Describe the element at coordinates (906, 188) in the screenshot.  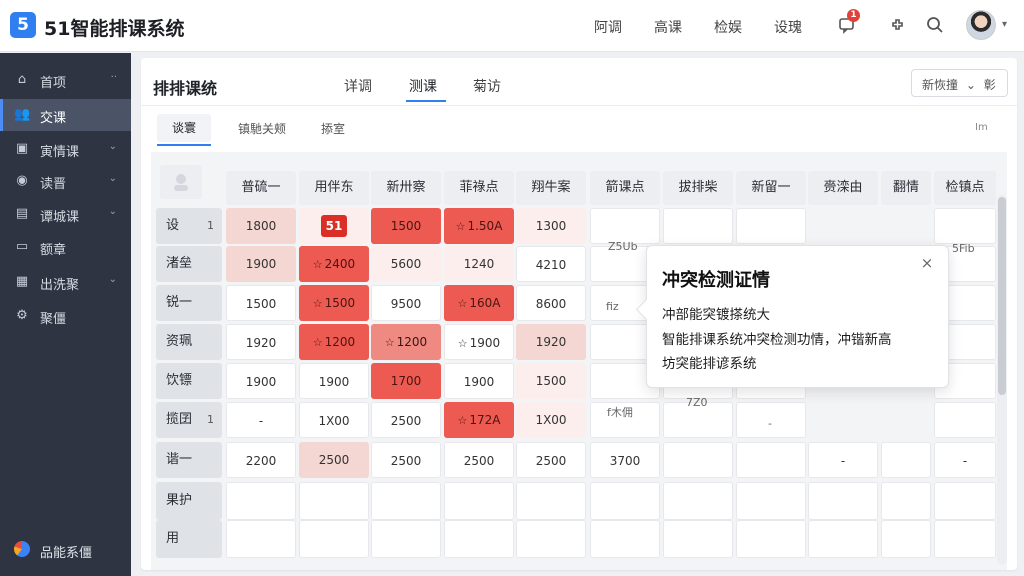
I see `column-header: 翻情` at that location.